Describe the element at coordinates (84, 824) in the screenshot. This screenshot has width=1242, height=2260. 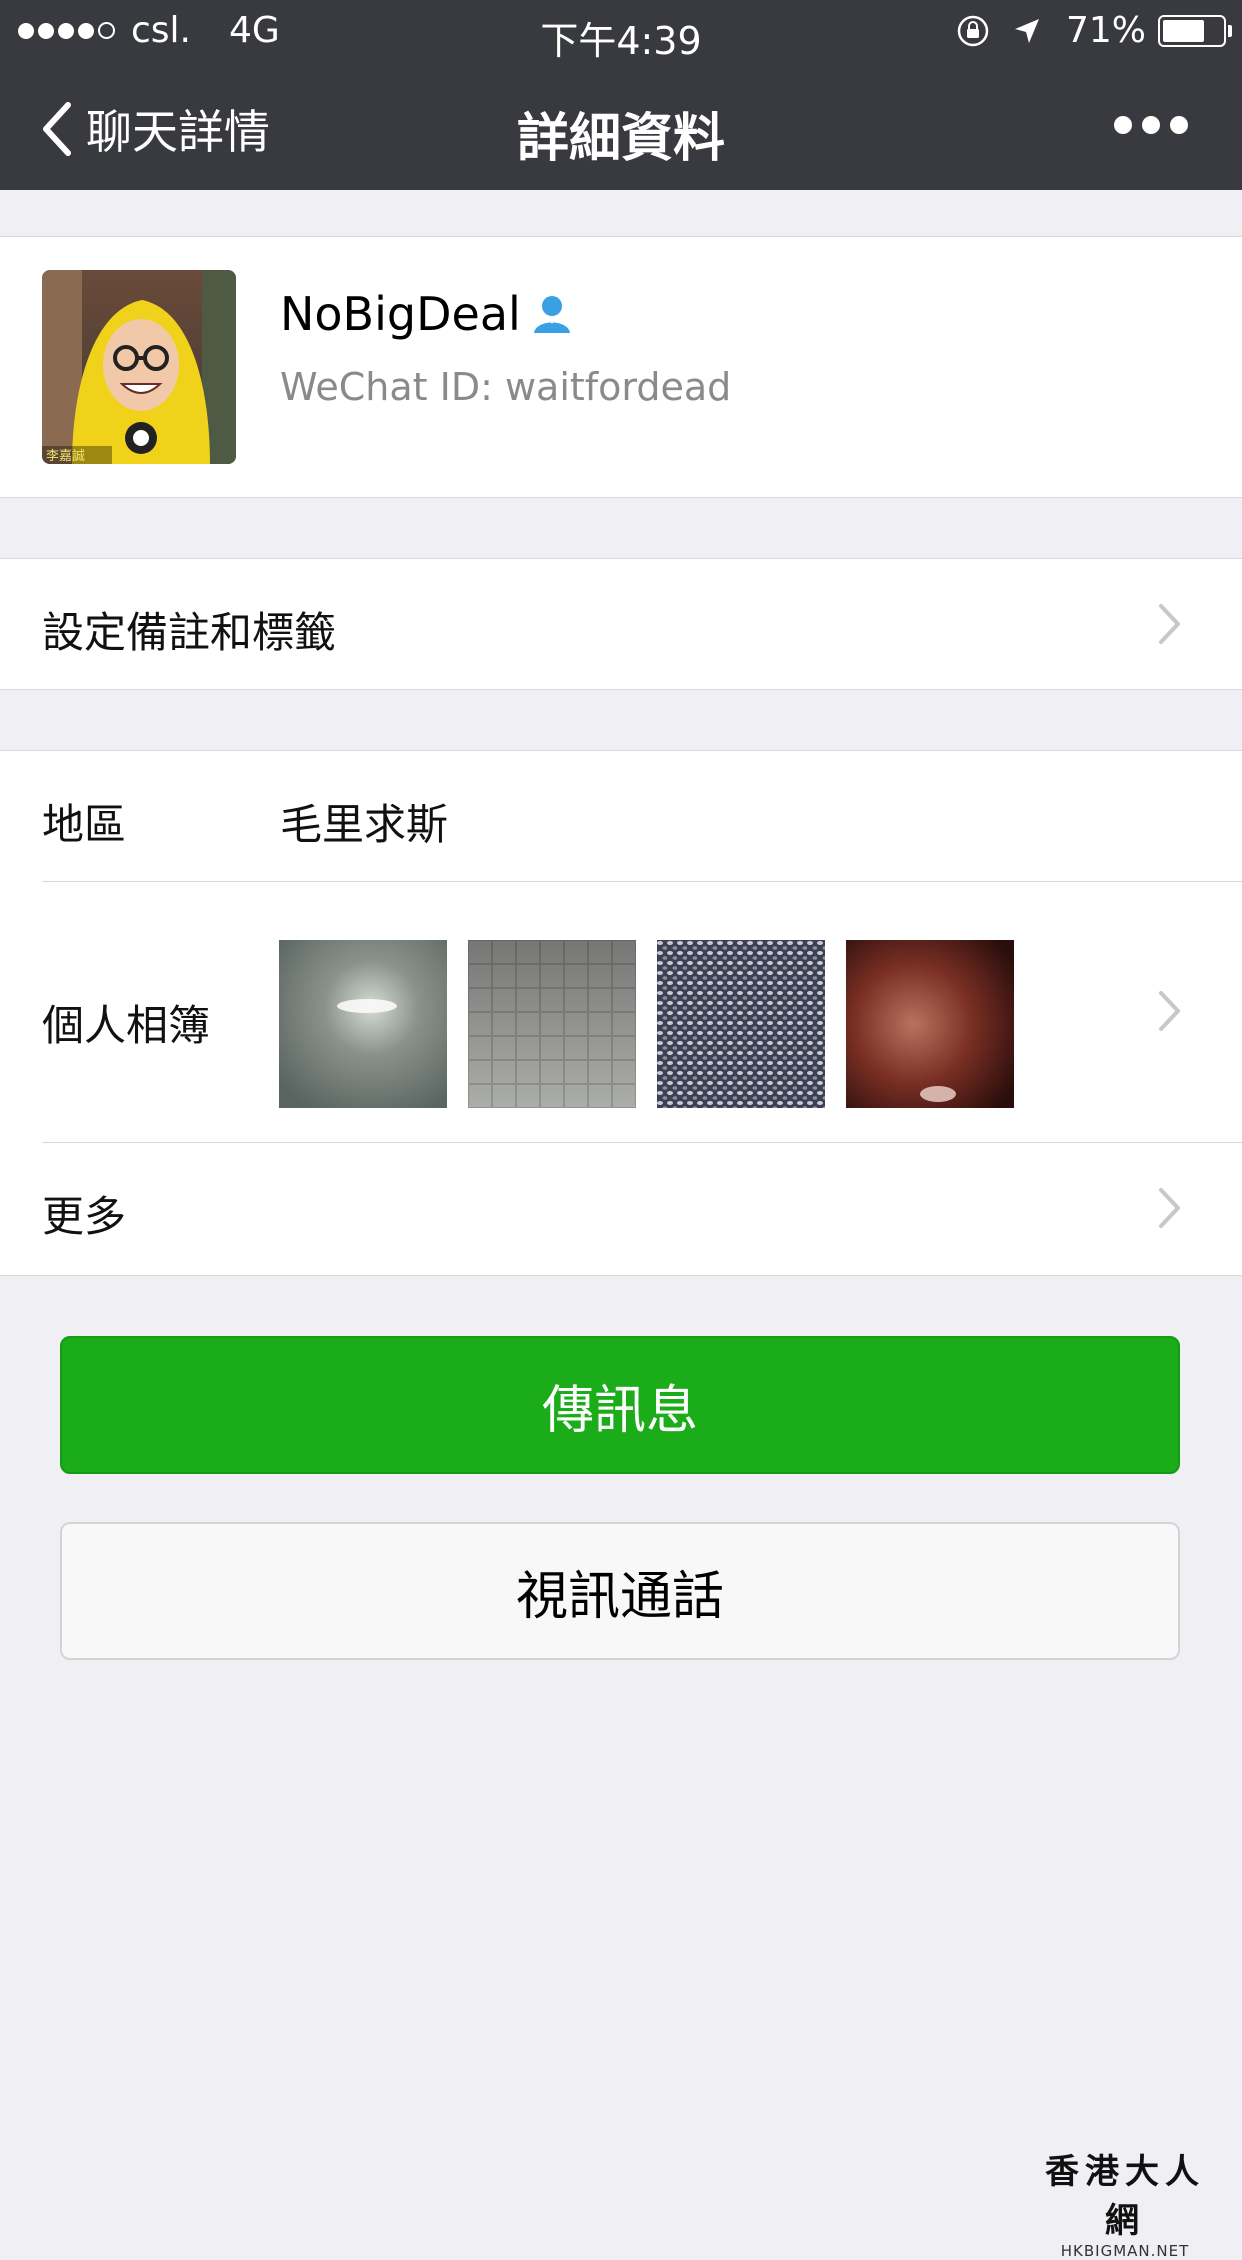
I see `region-label: 地區` at that location.